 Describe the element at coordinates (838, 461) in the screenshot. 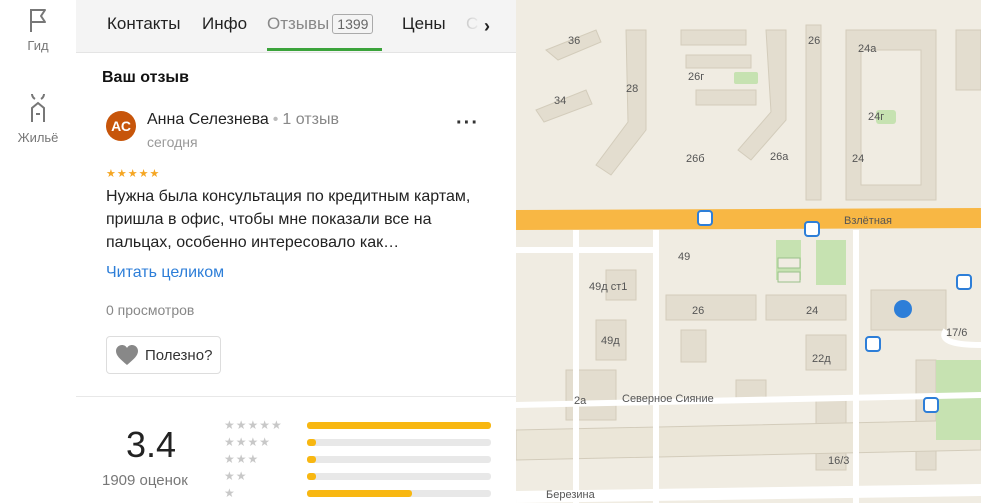

I see `map-label: 16/3` at that location.